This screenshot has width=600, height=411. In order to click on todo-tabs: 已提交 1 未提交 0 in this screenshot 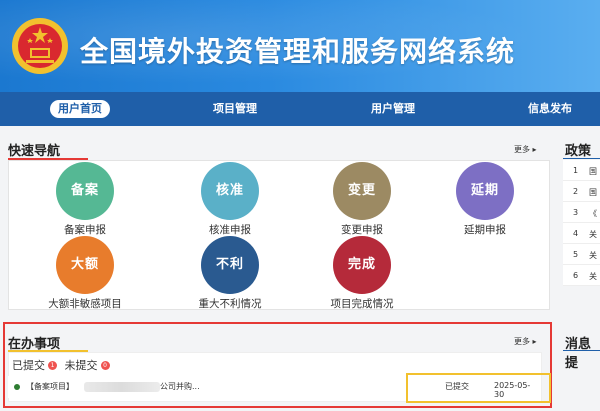, I will do `click(63, 365)`.